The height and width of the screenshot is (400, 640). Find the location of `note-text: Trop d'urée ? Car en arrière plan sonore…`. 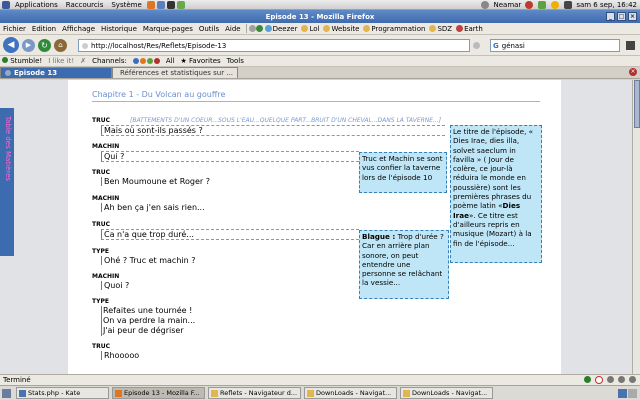

note-text: Trop d'urée ? Car en arrière plan sonore… is located at coordinates (403, 260).